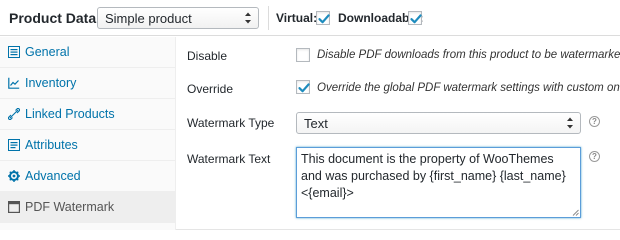 This screenshot has height=240, width=620. What do you see at coordinates (14, 114) in the screenshot?
I see `link-icon` at bounding box center [14, 114].